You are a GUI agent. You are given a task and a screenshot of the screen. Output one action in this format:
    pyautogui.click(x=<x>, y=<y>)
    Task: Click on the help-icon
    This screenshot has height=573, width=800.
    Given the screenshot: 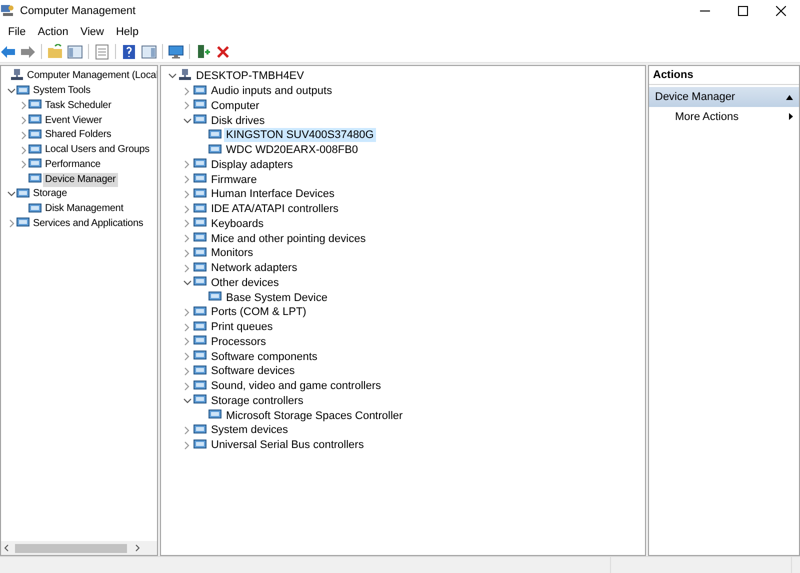 What is the action you would take?
    pyautogui.click(x=129, y=52)
    